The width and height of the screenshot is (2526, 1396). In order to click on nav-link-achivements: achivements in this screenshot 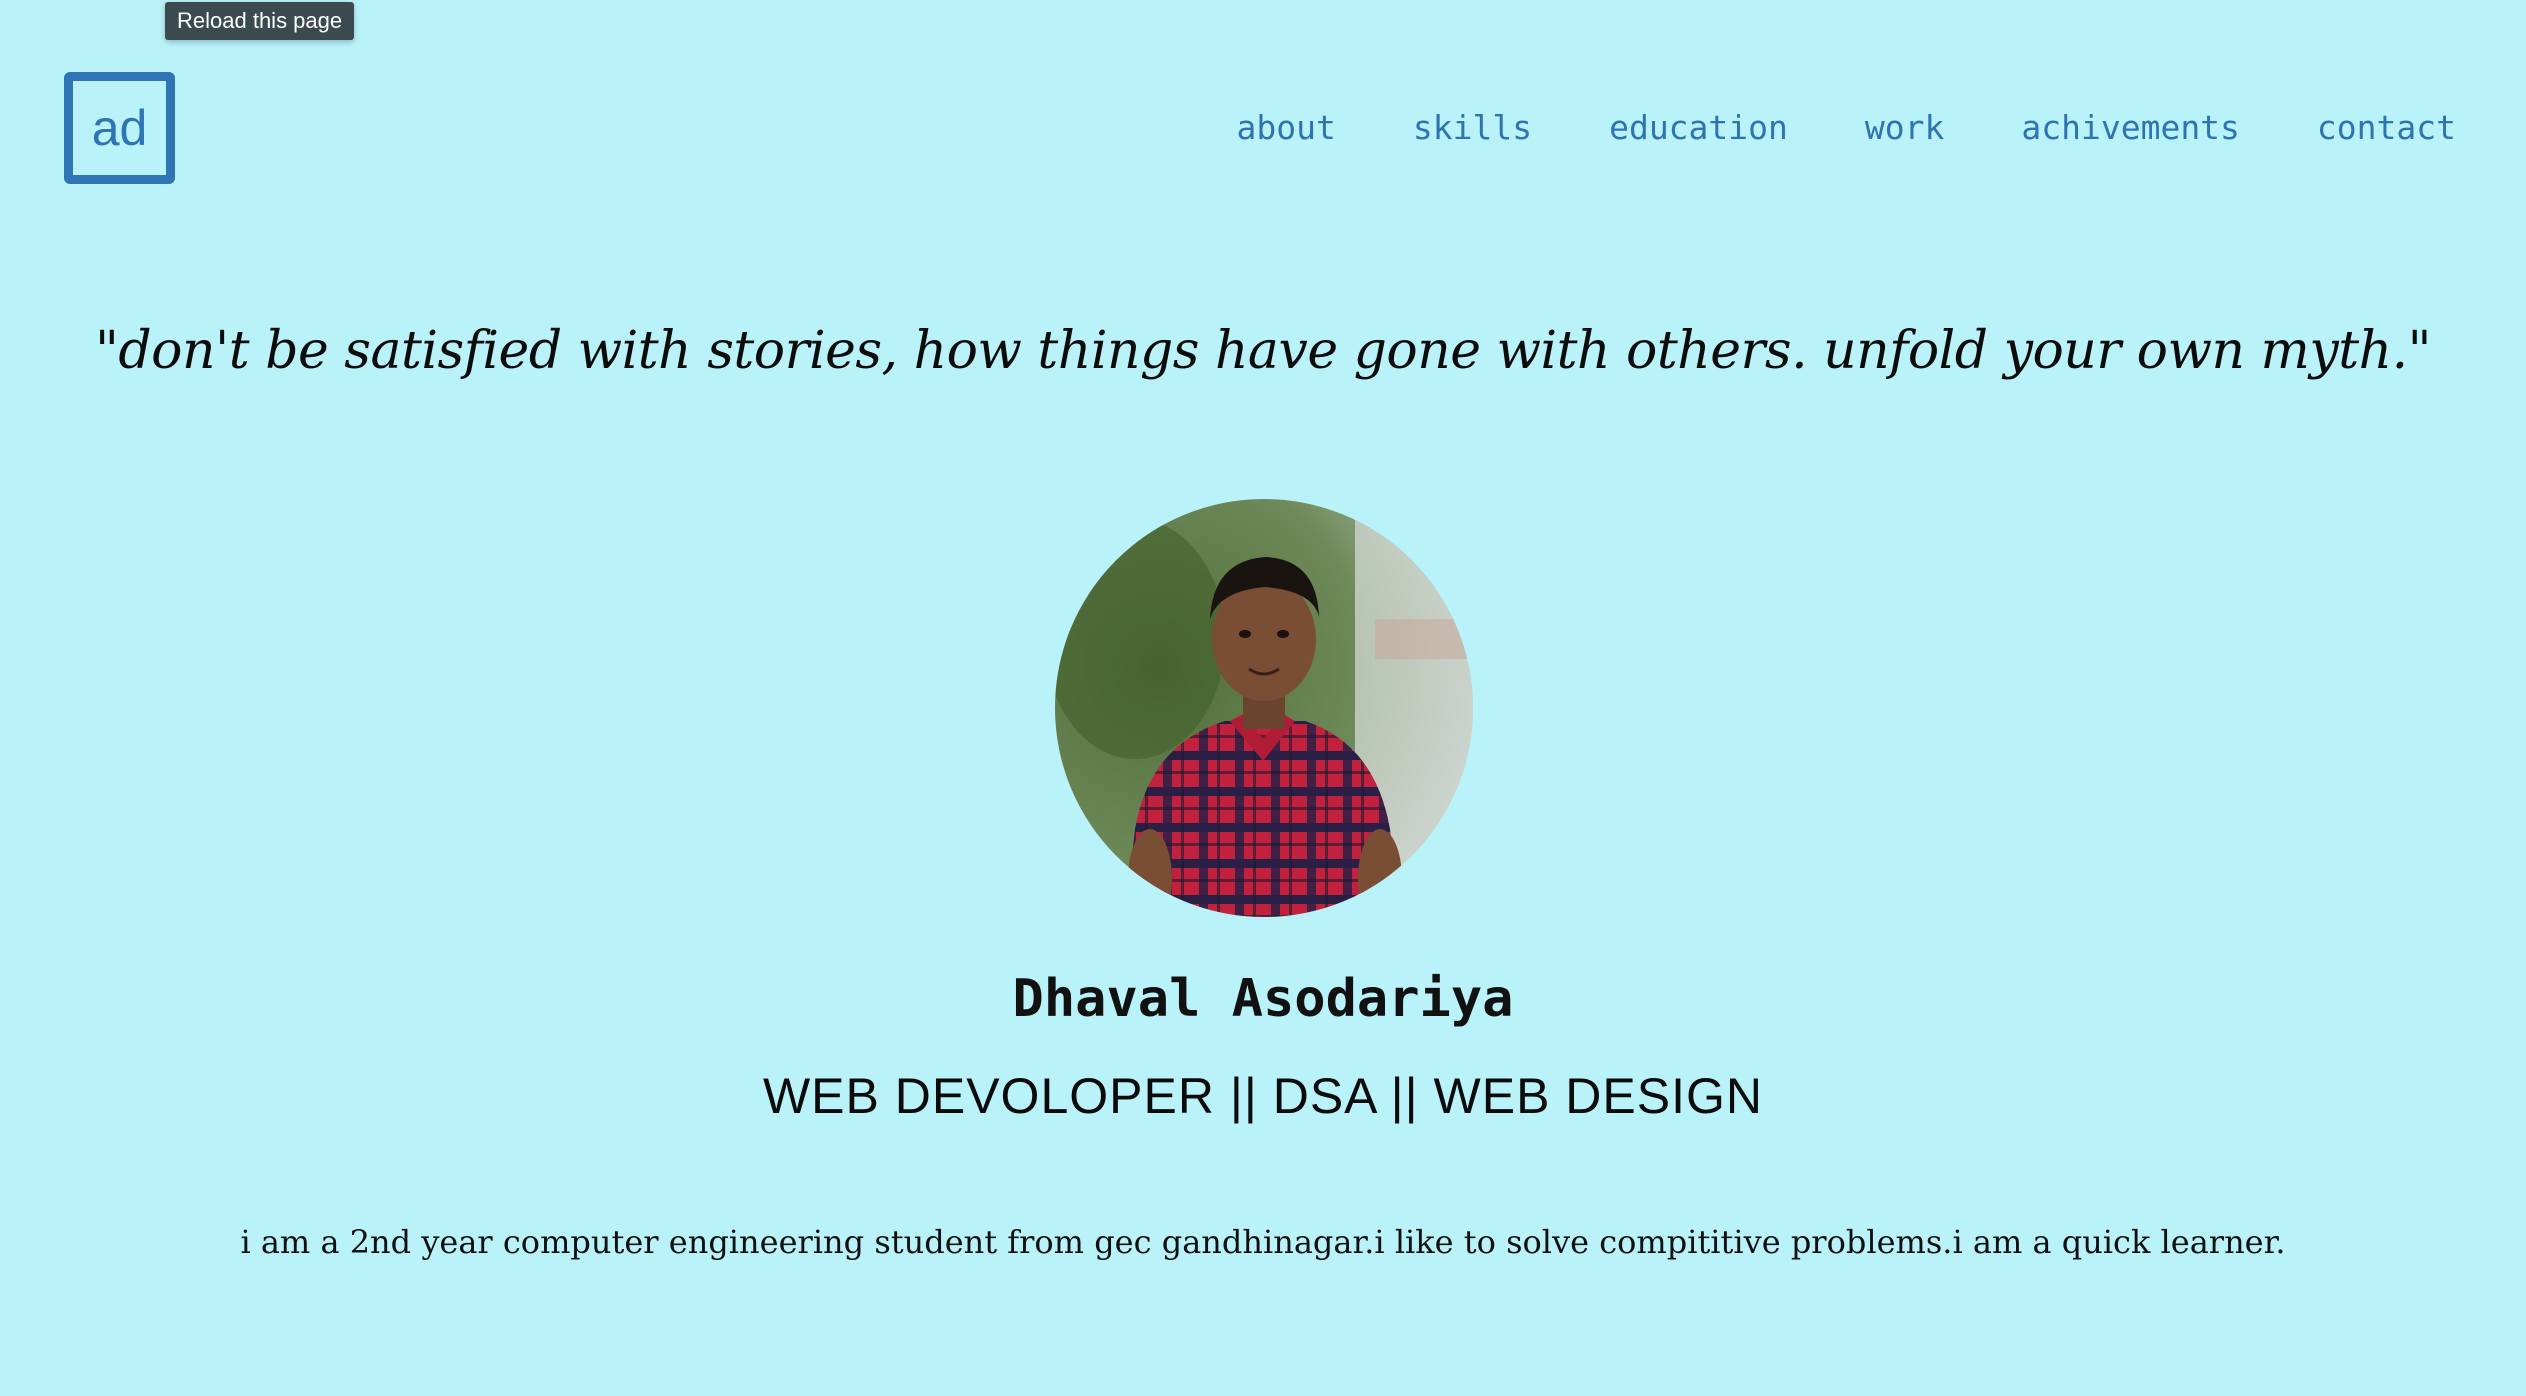, I will do `click(2130, 127)`.